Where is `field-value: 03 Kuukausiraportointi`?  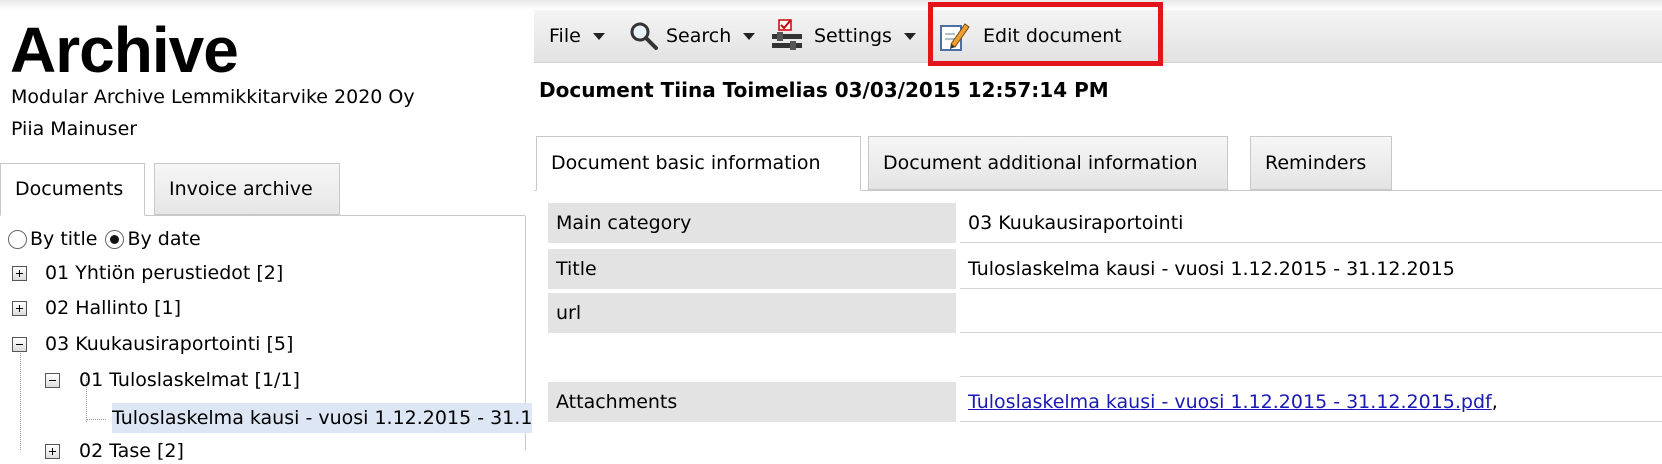 field-value: 03 Kuukausiraportointi is located at coordinates (1311, 223).